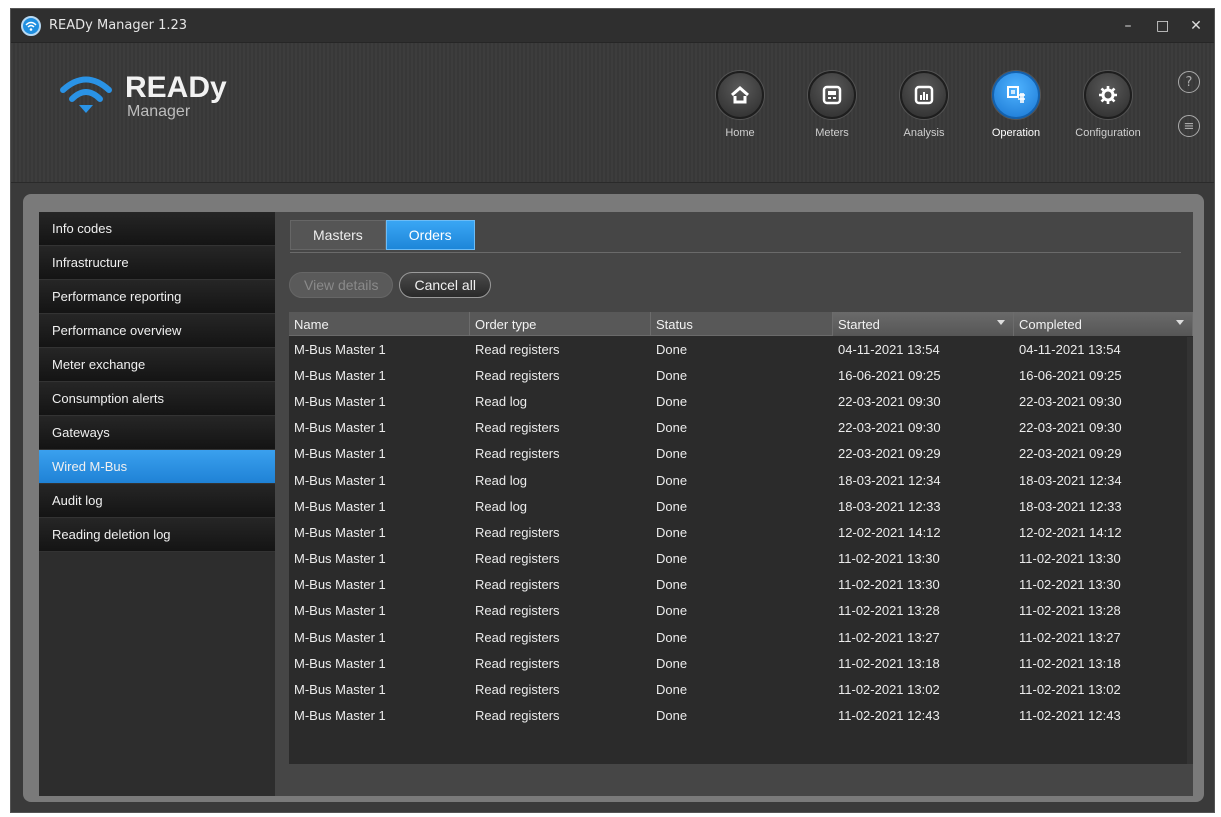 The image size is (1221, 817). What do you see at coordinates (1189, 82) in the screenshot?
I see `help-icon: ?` at bounding box center [1189, 82].